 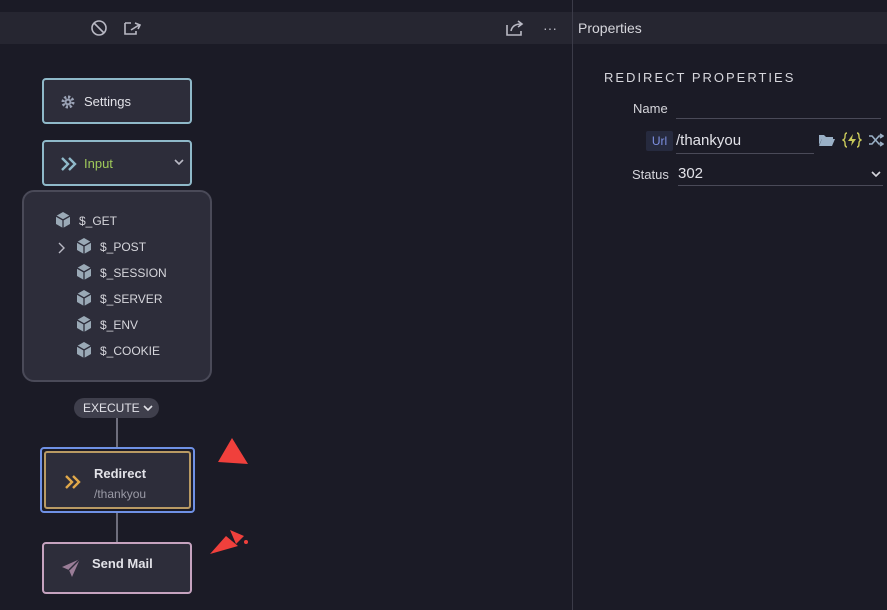 What do you see at coordinates (68, 104) in the screenshot?
I see `gear-icon` at bounding box center [68, 104].